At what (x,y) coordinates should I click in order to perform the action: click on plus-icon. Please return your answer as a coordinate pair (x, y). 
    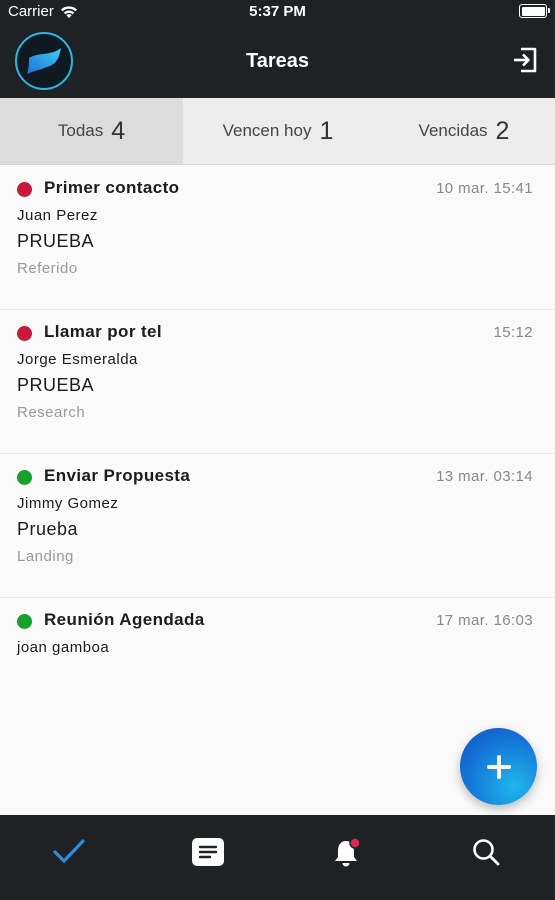
    Looking at the image, I should click on (498, 766).